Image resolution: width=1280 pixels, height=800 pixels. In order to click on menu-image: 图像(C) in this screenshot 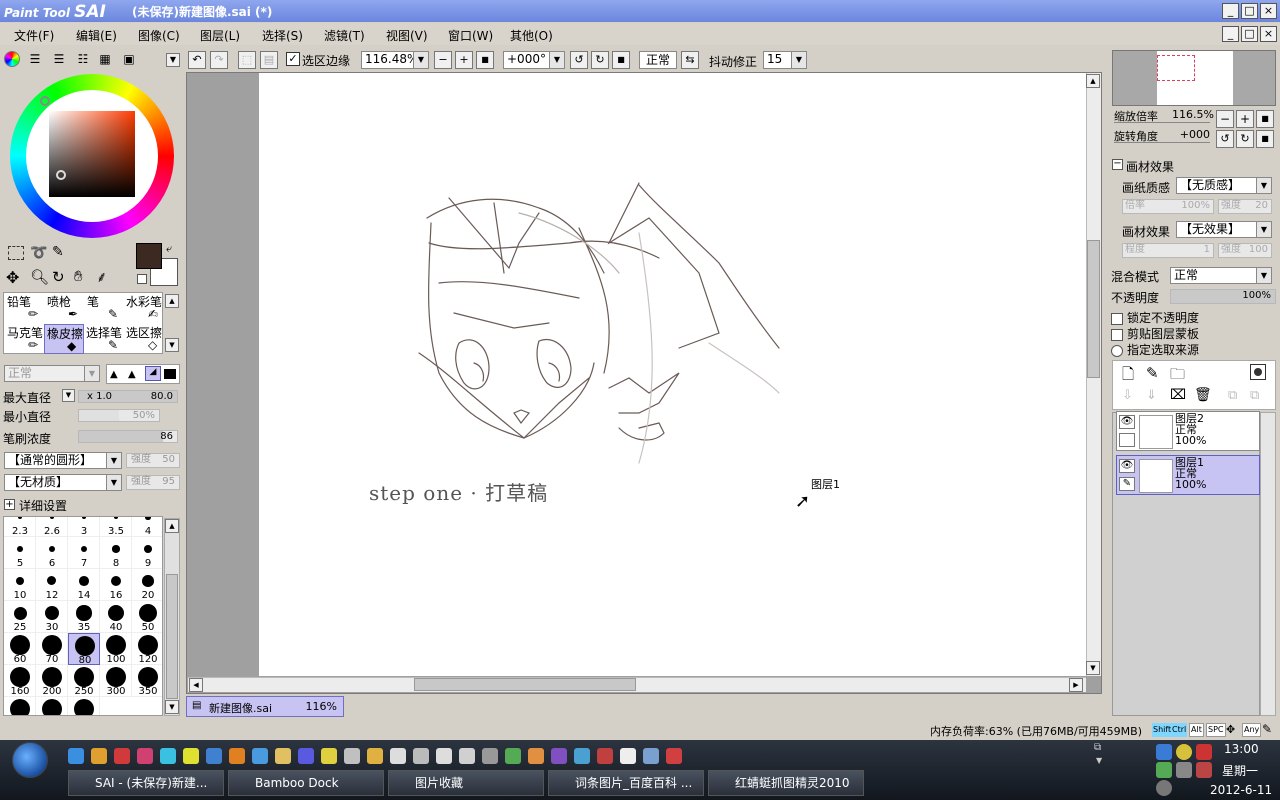, I will do `click(159, 35)`.